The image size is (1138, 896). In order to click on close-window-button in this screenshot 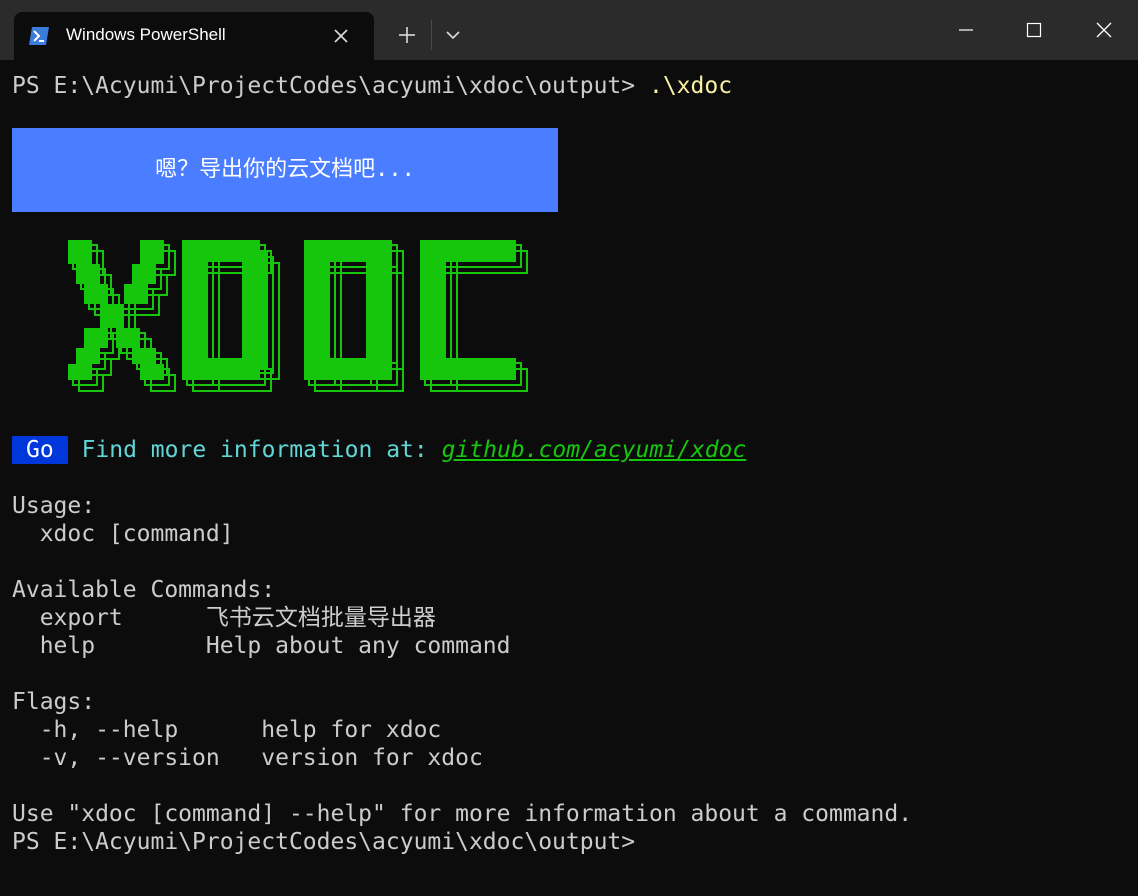, I will do `click(1104, 30)`.